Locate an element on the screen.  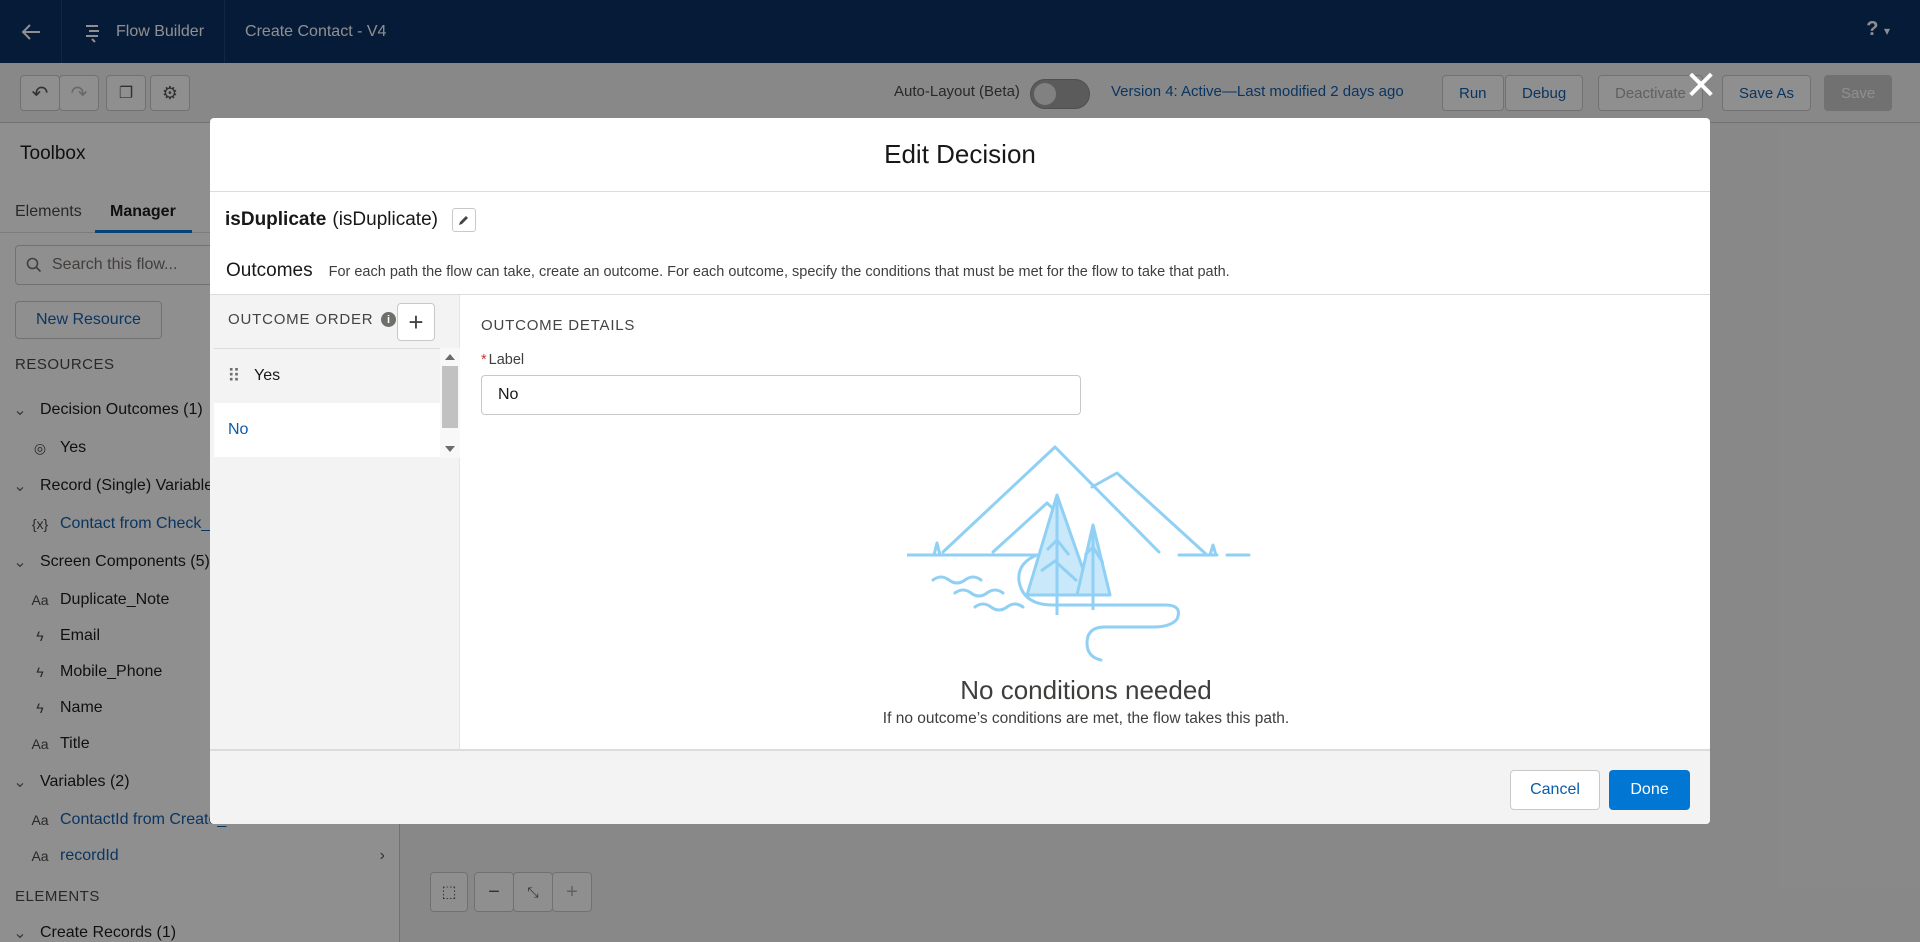
label-field-text: Label is located at coordinates (506, 360).